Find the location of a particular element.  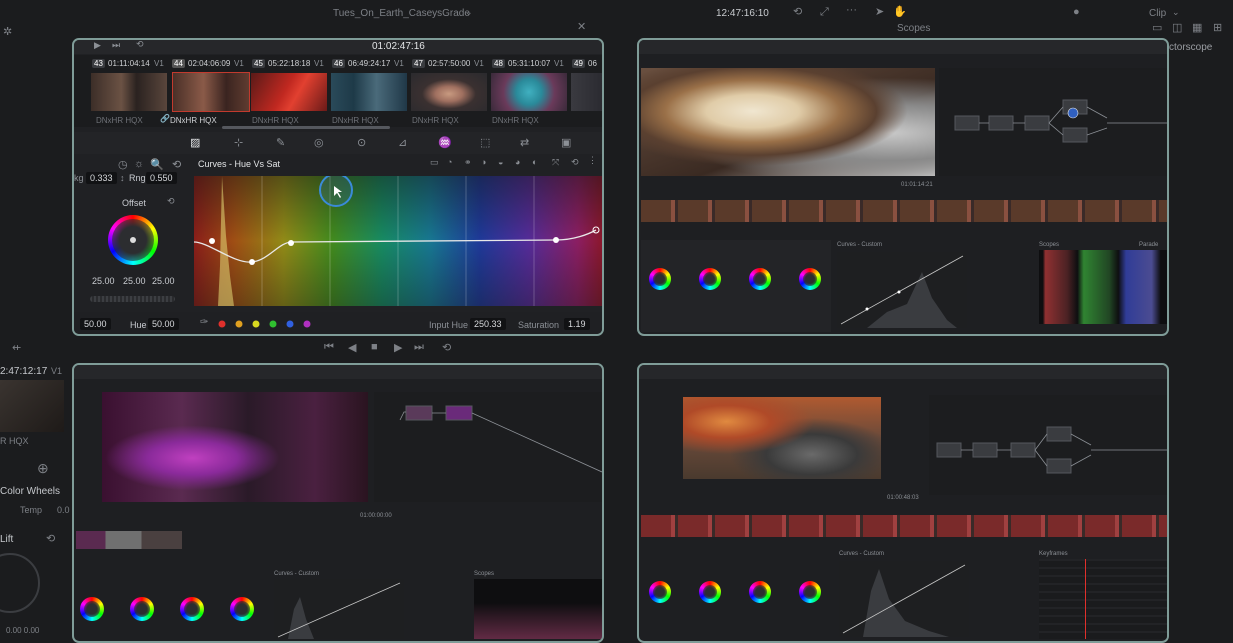

color-wheels-label: Color Wheels is located at coordinates (30, 491).